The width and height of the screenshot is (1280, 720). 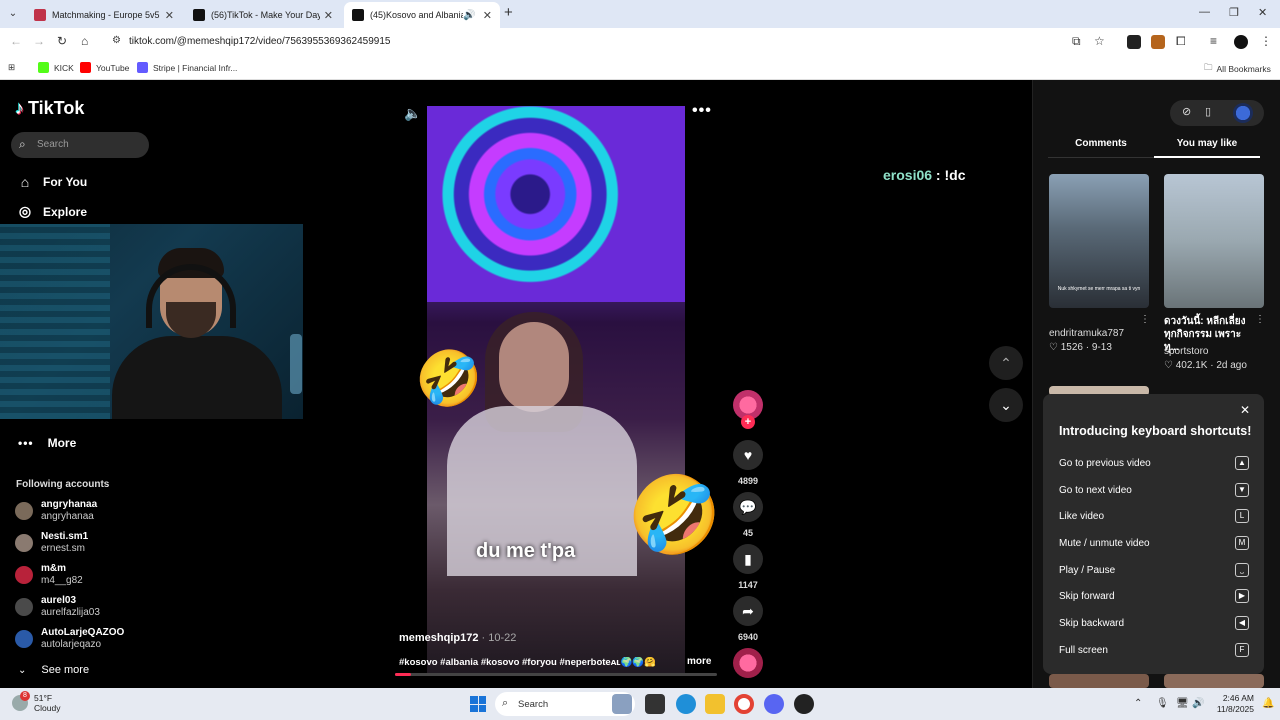 What do you see at coordinates (1099, 241) in the screenshot?
I see `recommended-video-thumbnail: Nuk shkymet se merr mrapa sa ti vyn` at bounding box center [1099, 241].